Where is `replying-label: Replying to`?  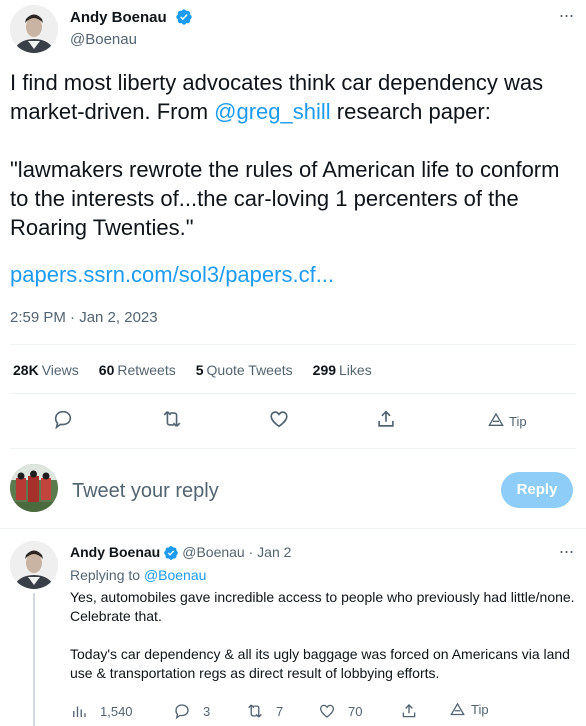
replying-label: Replying to is located at coordinates (105, 575).